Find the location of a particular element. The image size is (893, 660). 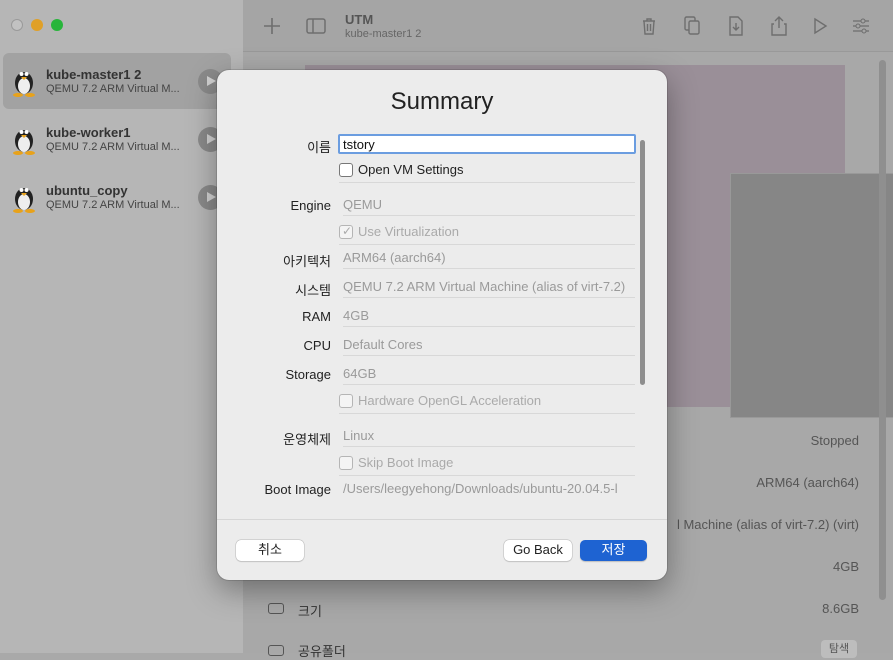

minimize-window-button is located at coordinates (37, 25).